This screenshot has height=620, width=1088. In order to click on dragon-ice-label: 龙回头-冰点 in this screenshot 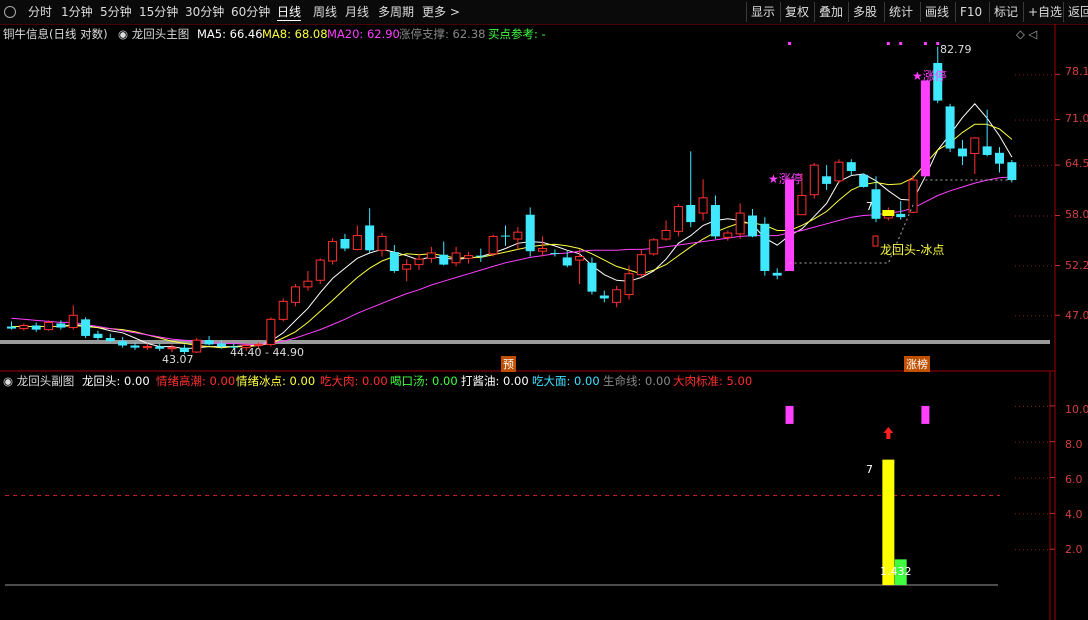, I will do `click(912, 250)`.